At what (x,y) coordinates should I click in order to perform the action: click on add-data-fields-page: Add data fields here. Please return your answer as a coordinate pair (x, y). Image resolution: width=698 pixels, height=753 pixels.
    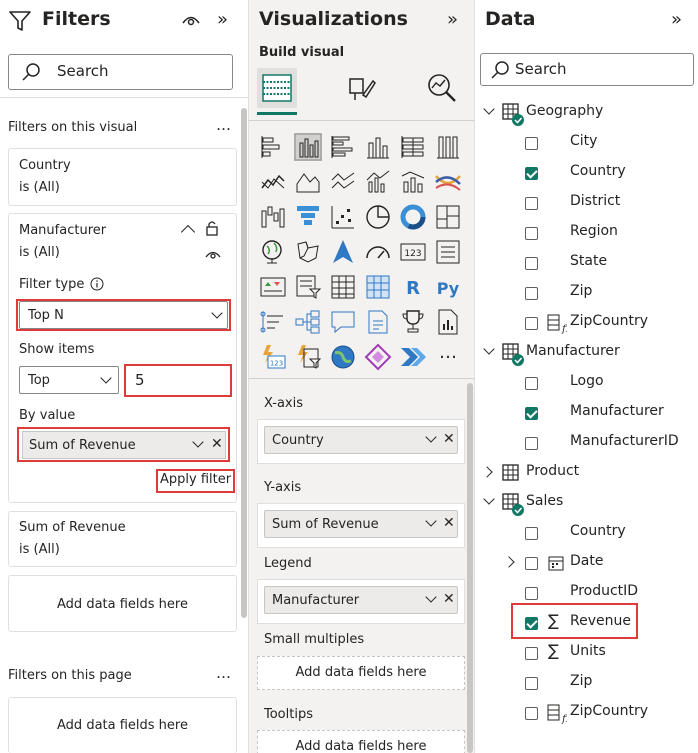
    Looking at the image, I should click on (122, 725).